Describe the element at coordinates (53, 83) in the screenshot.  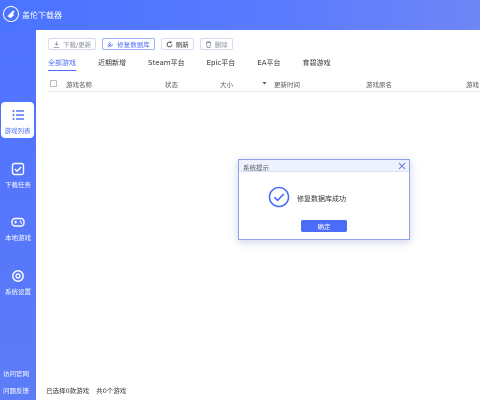
I see `select-all-checkbox` at that location.